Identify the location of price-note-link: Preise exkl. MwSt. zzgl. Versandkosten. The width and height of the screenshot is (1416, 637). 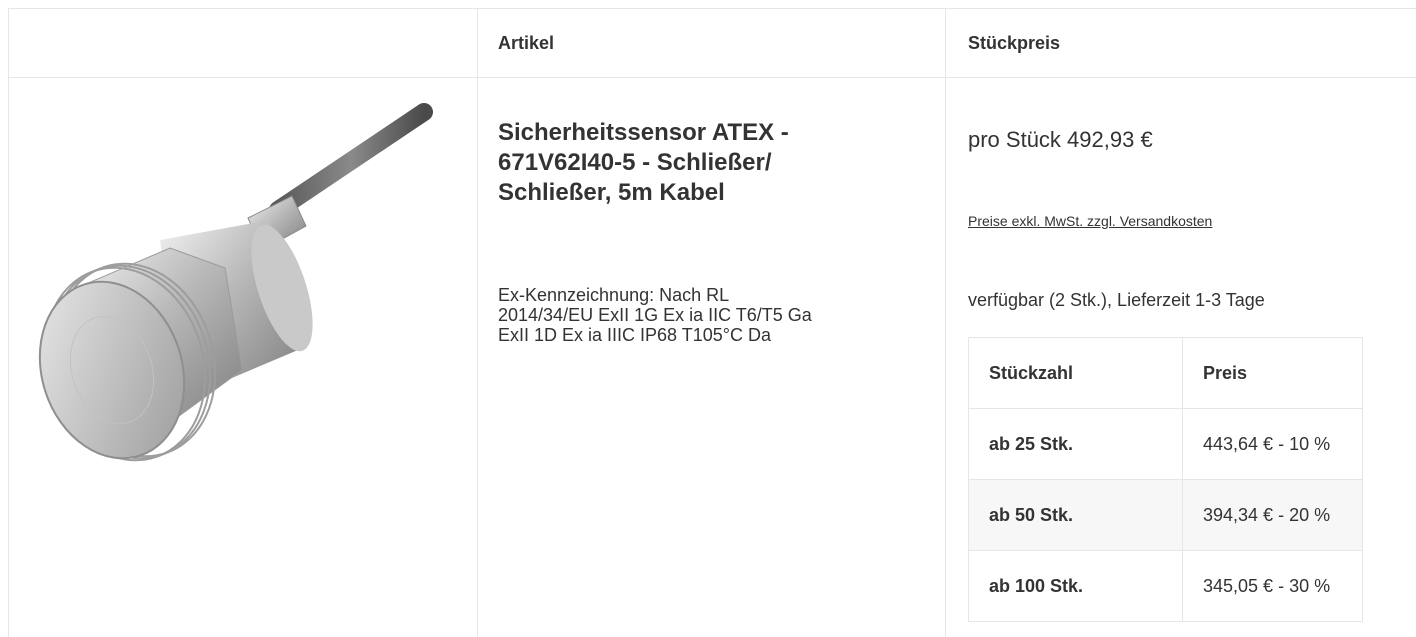
(1090, 221).